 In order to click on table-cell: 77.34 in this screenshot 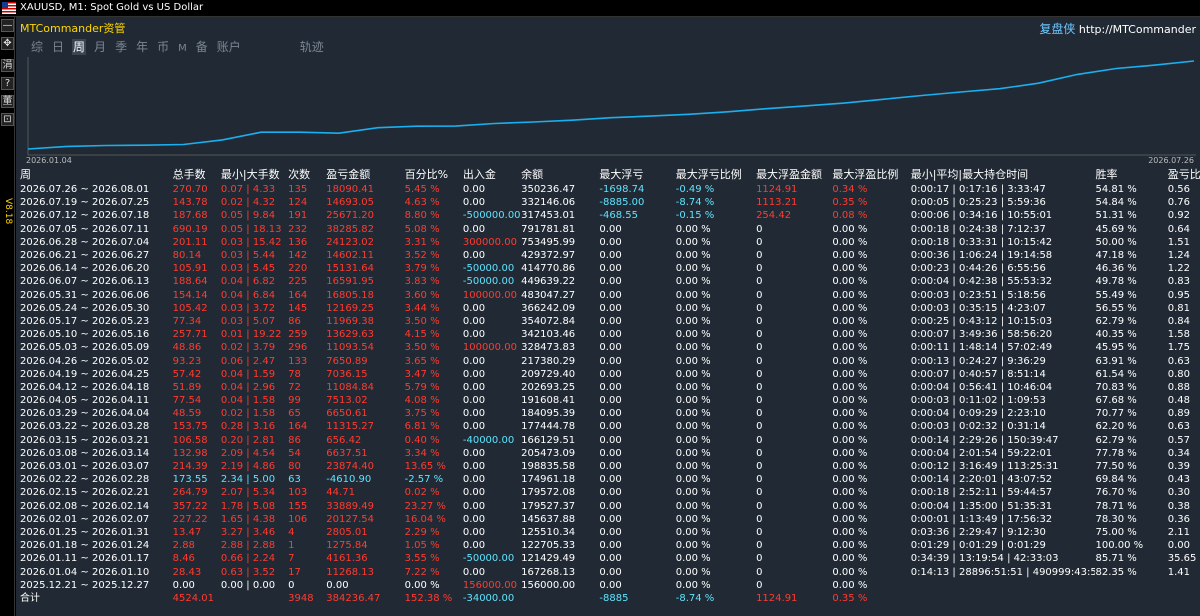, I will do `click(187, 321)`.